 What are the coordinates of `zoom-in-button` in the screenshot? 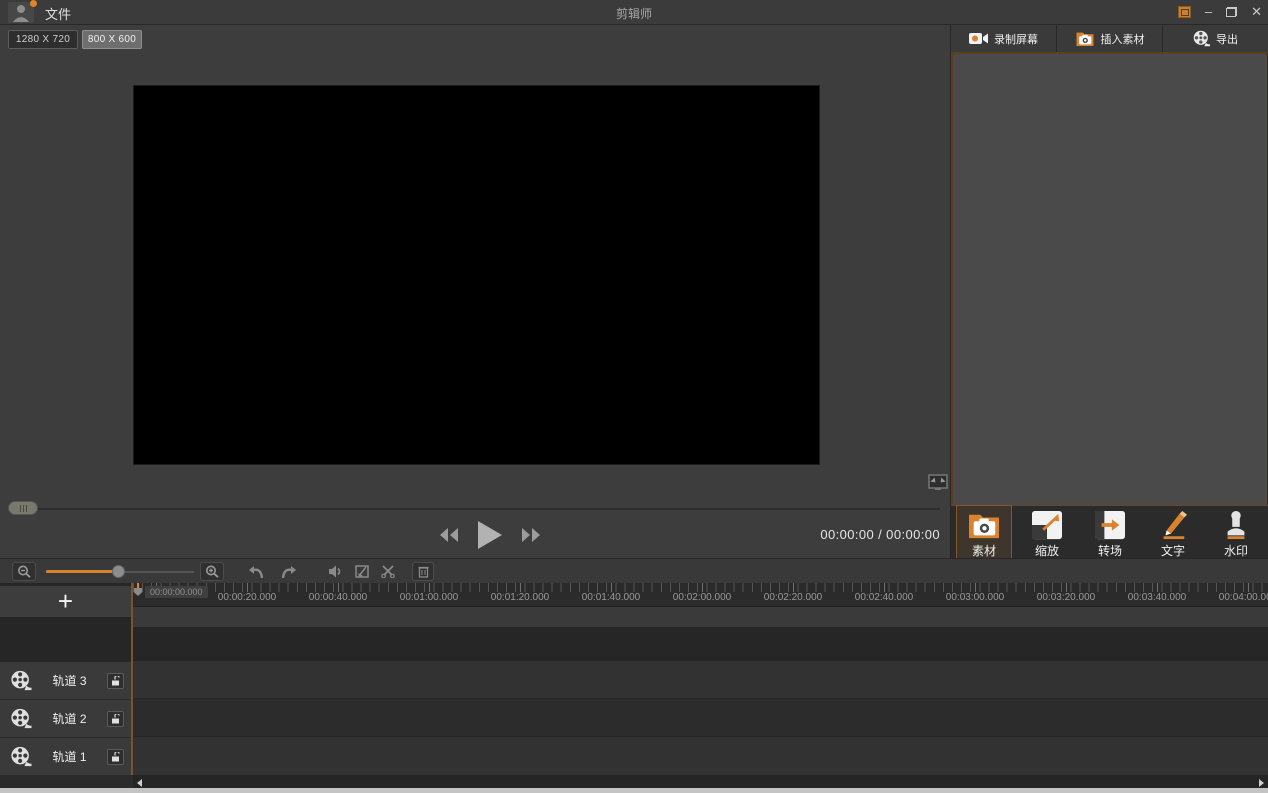 It's located at (212, 571).